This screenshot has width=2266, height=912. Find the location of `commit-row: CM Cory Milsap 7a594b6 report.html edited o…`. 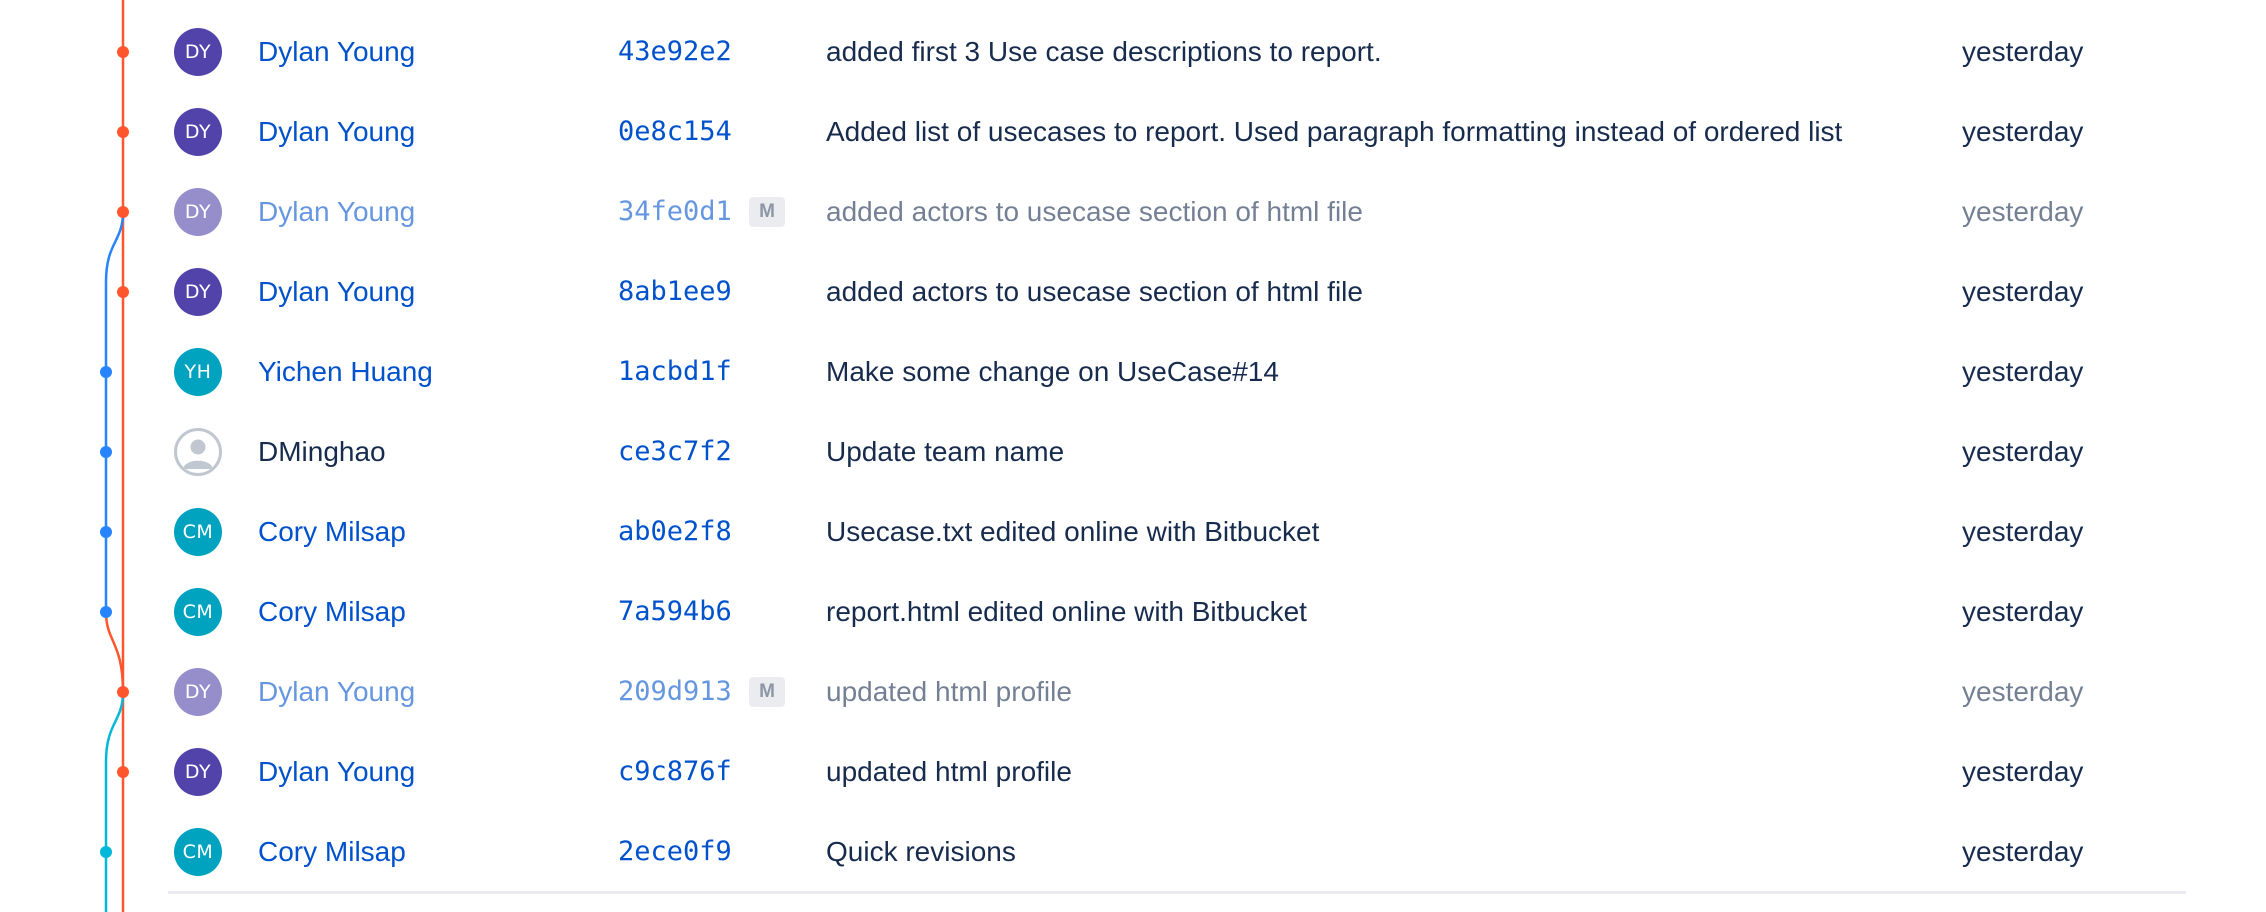

commit-row: CM Cory Milsap 7a594b6 report.html edited o… is located at coordinates (1133, 612).